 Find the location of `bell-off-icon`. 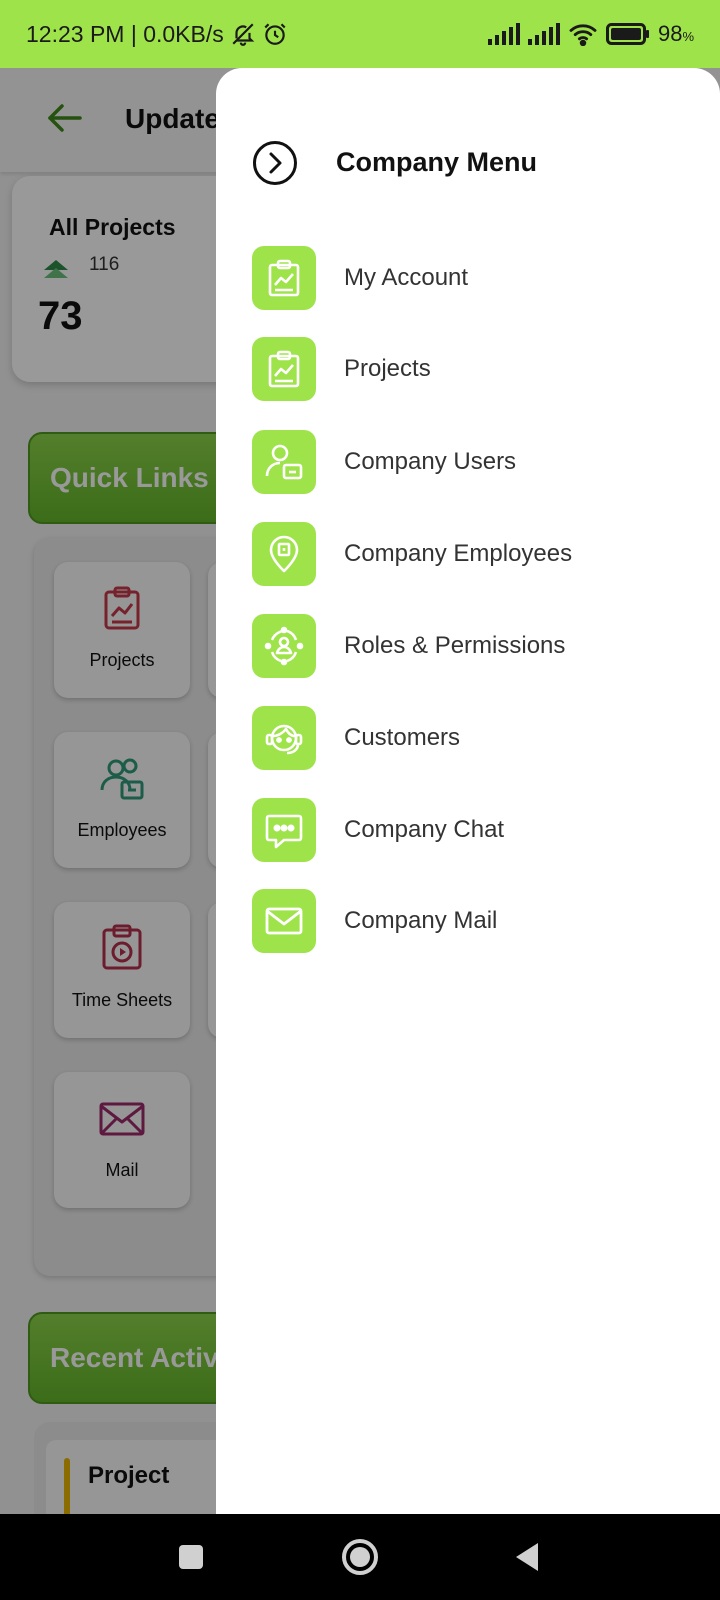

bell-off-icon is located at coordinates (243, 34).